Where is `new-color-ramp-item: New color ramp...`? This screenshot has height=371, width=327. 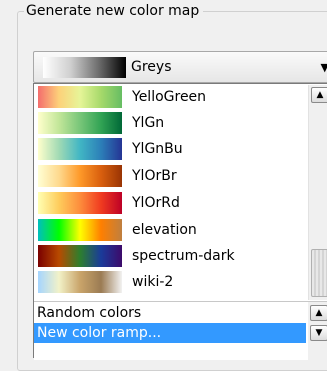 new-color-ramp-item: New color ramp... is located at coordinates (170, 333).